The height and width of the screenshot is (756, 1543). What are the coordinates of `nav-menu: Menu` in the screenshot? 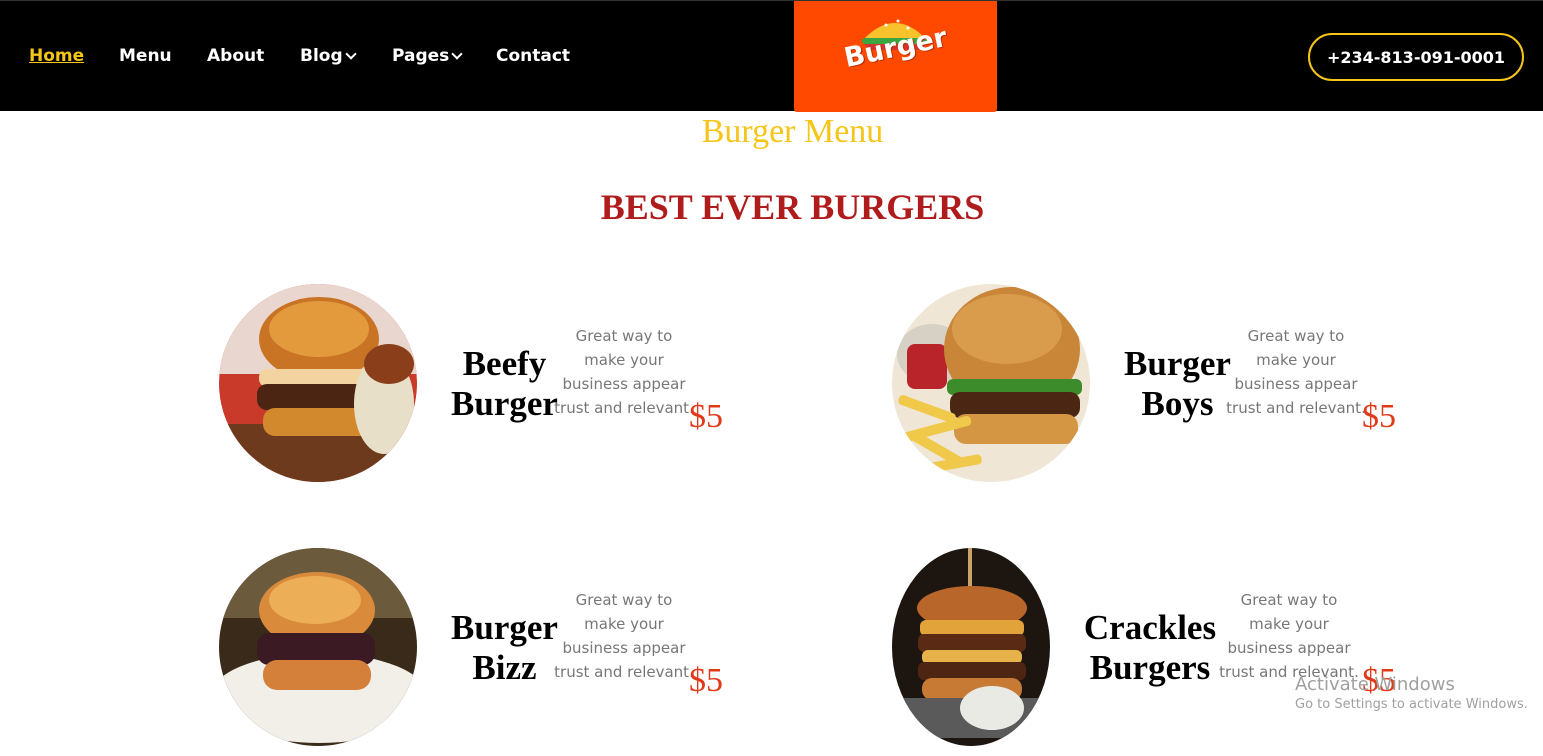 It's located at (145, 56).